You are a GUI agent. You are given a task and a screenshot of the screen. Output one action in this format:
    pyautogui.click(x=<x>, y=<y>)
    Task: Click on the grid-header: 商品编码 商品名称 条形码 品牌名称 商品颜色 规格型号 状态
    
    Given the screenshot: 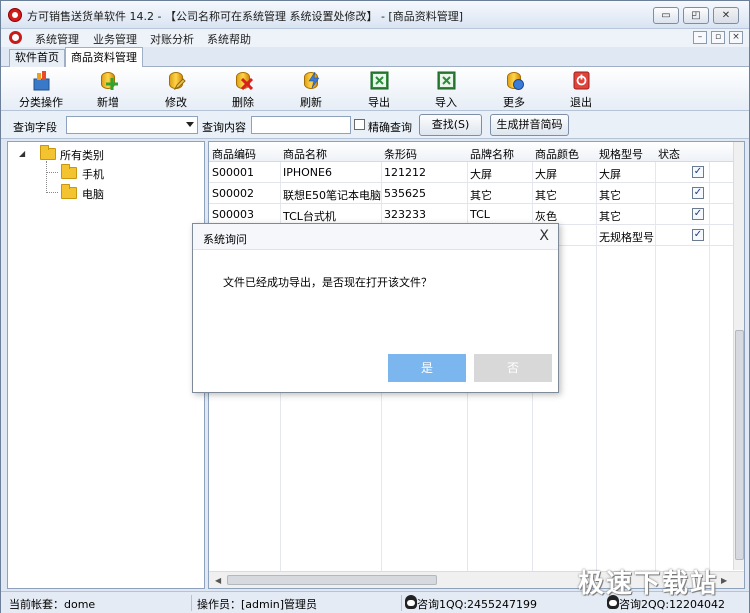 What is the action you would take?
    pyautogui.click(x=471, y=152)
    